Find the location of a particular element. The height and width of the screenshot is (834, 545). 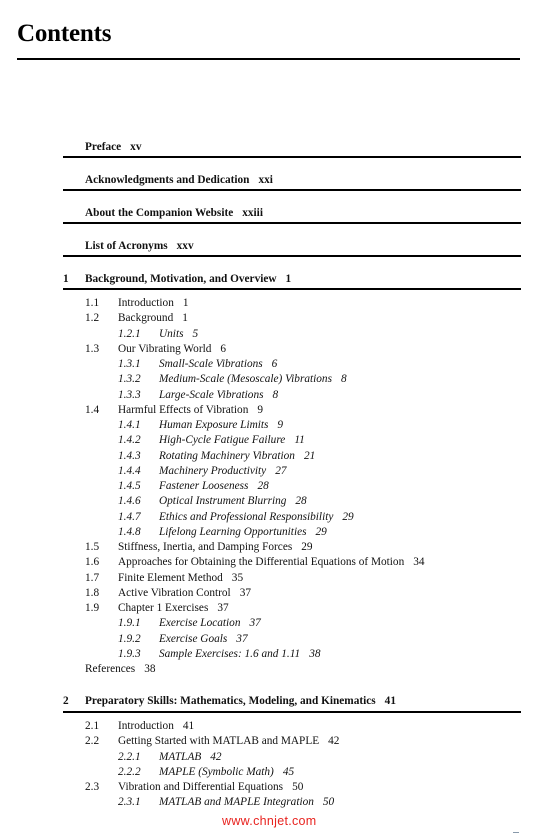

toc-subsection: 1.4.8 Lifelong Learning Opportunities 29 is located at coordinates (222, 532).